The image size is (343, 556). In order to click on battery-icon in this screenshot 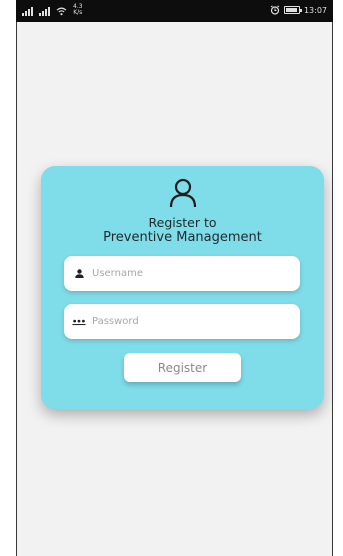, I will do `click(292, 10)`.